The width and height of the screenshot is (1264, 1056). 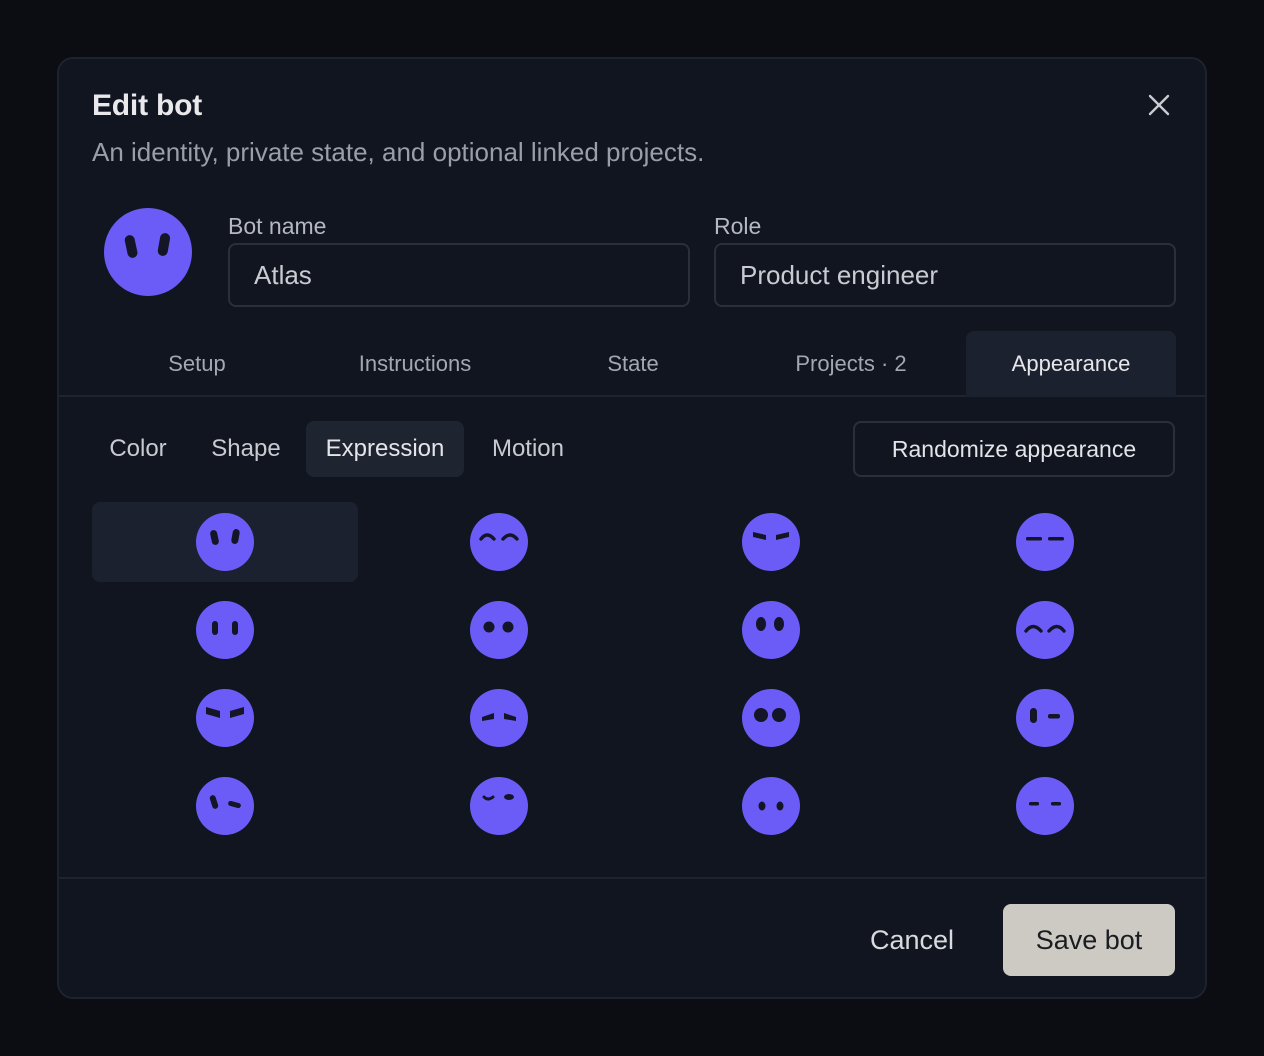 I want to click on close-icon, so click(x=1159, y=105).